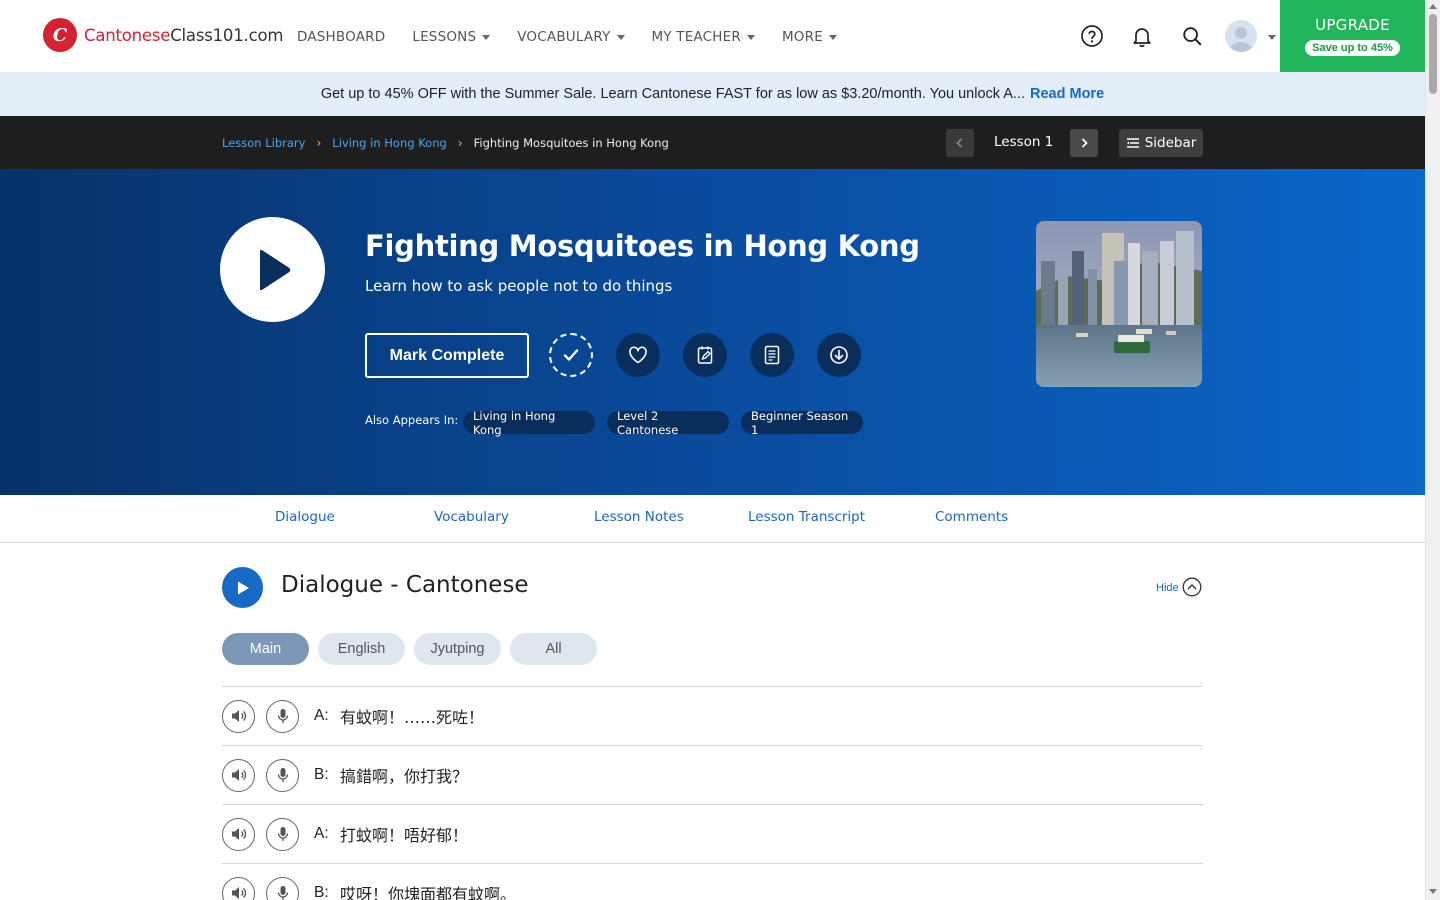 Image resolution: width=1440 pixels, height=900 pixels. I want to click on dialogue-text: 打蚊啊！唔好郁！, so click(404, 835).